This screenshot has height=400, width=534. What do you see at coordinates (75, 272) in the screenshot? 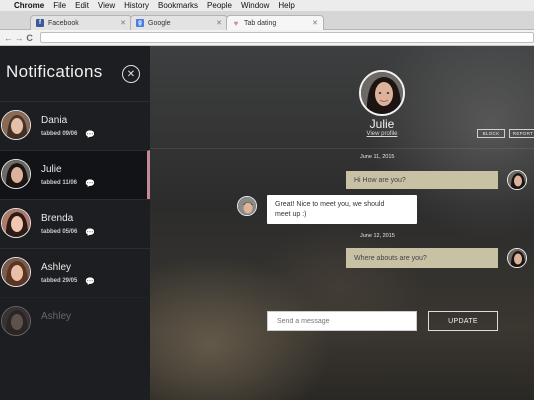
I see `contact-ashley: Ashley tabbed 29/05 💬` at bounding box center [75, 272].